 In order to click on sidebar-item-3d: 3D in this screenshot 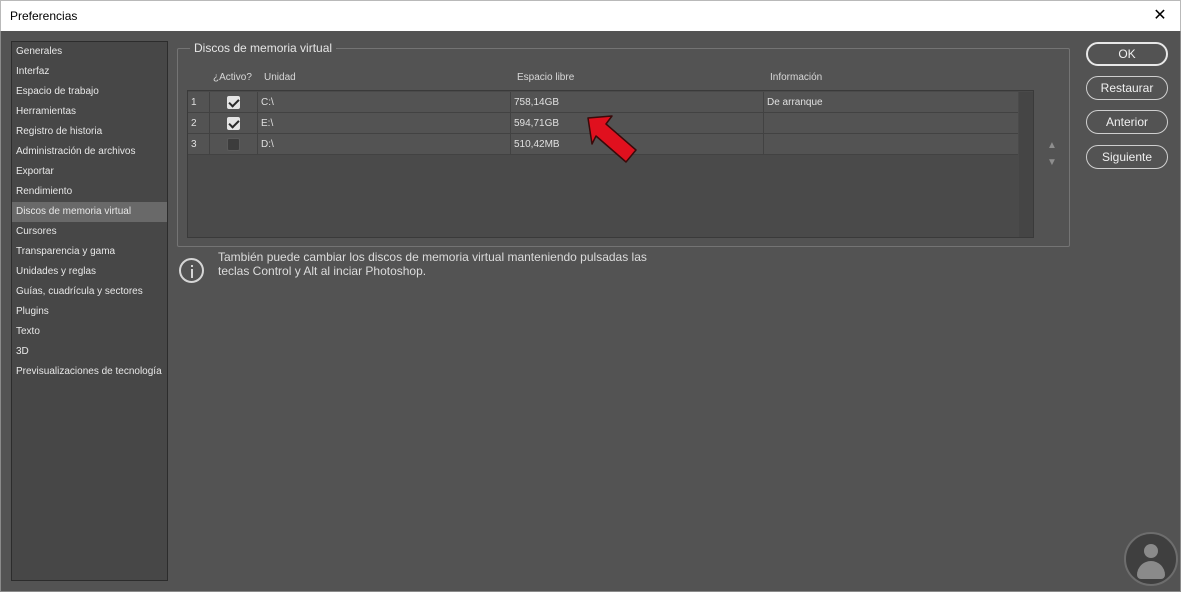, I will do `click(89, 352)`.